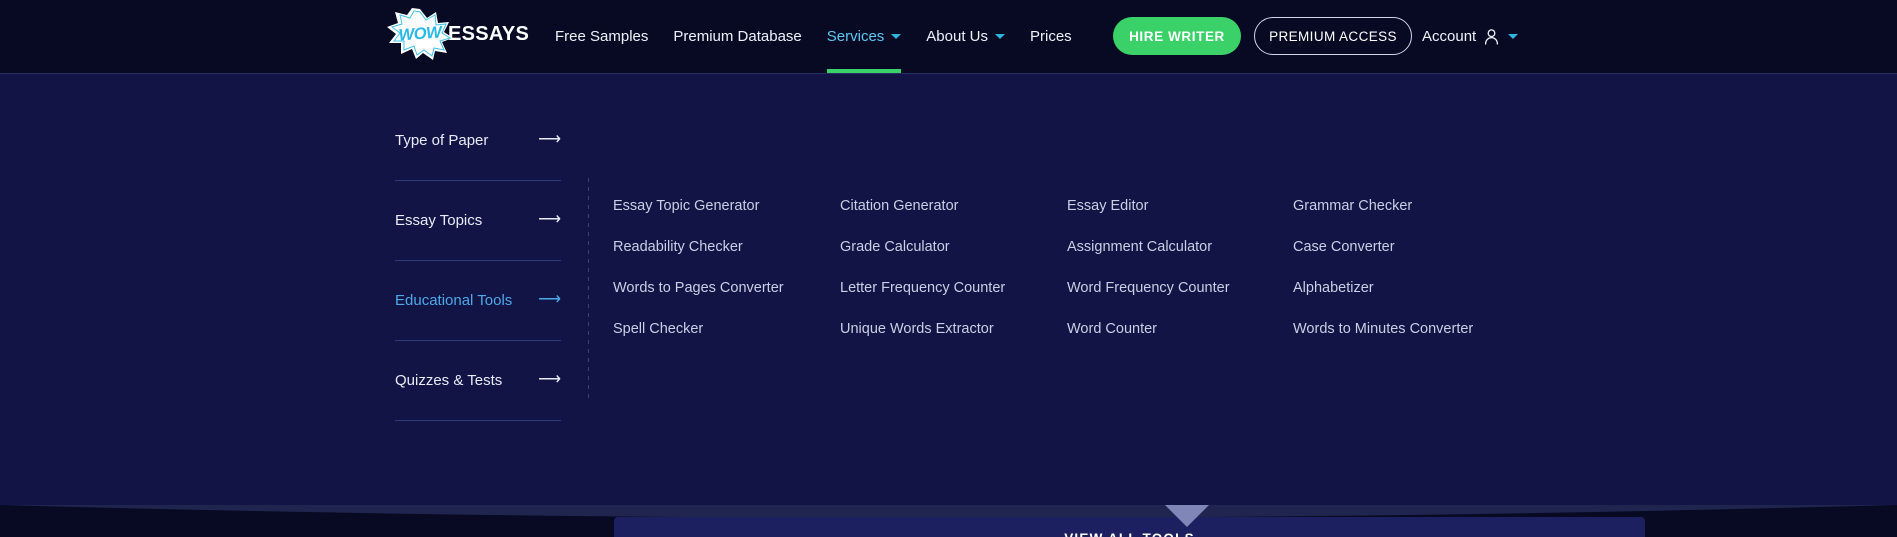  What do you see at coordinates (442, 140) in the screenshot?
I see `category-label: Type of Paper` at bounding box center [442, 140].